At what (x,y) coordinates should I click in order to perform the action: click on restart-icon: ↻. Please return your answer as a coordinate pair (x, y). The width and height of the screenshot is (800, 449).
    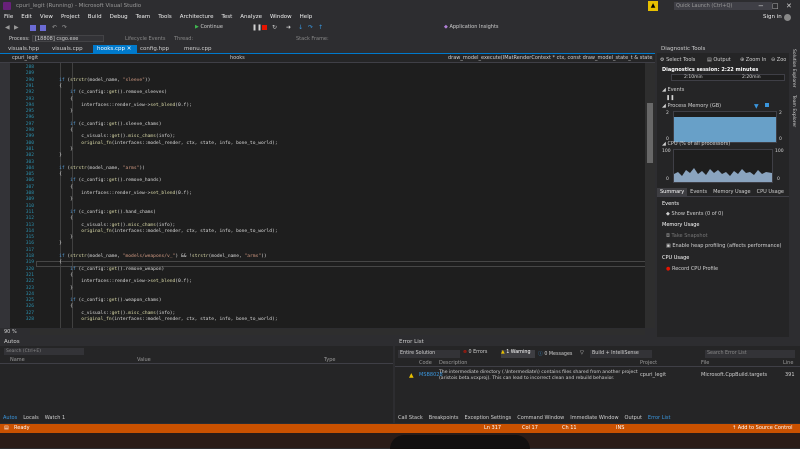
    Looking at the image, I should click on (274, 27).